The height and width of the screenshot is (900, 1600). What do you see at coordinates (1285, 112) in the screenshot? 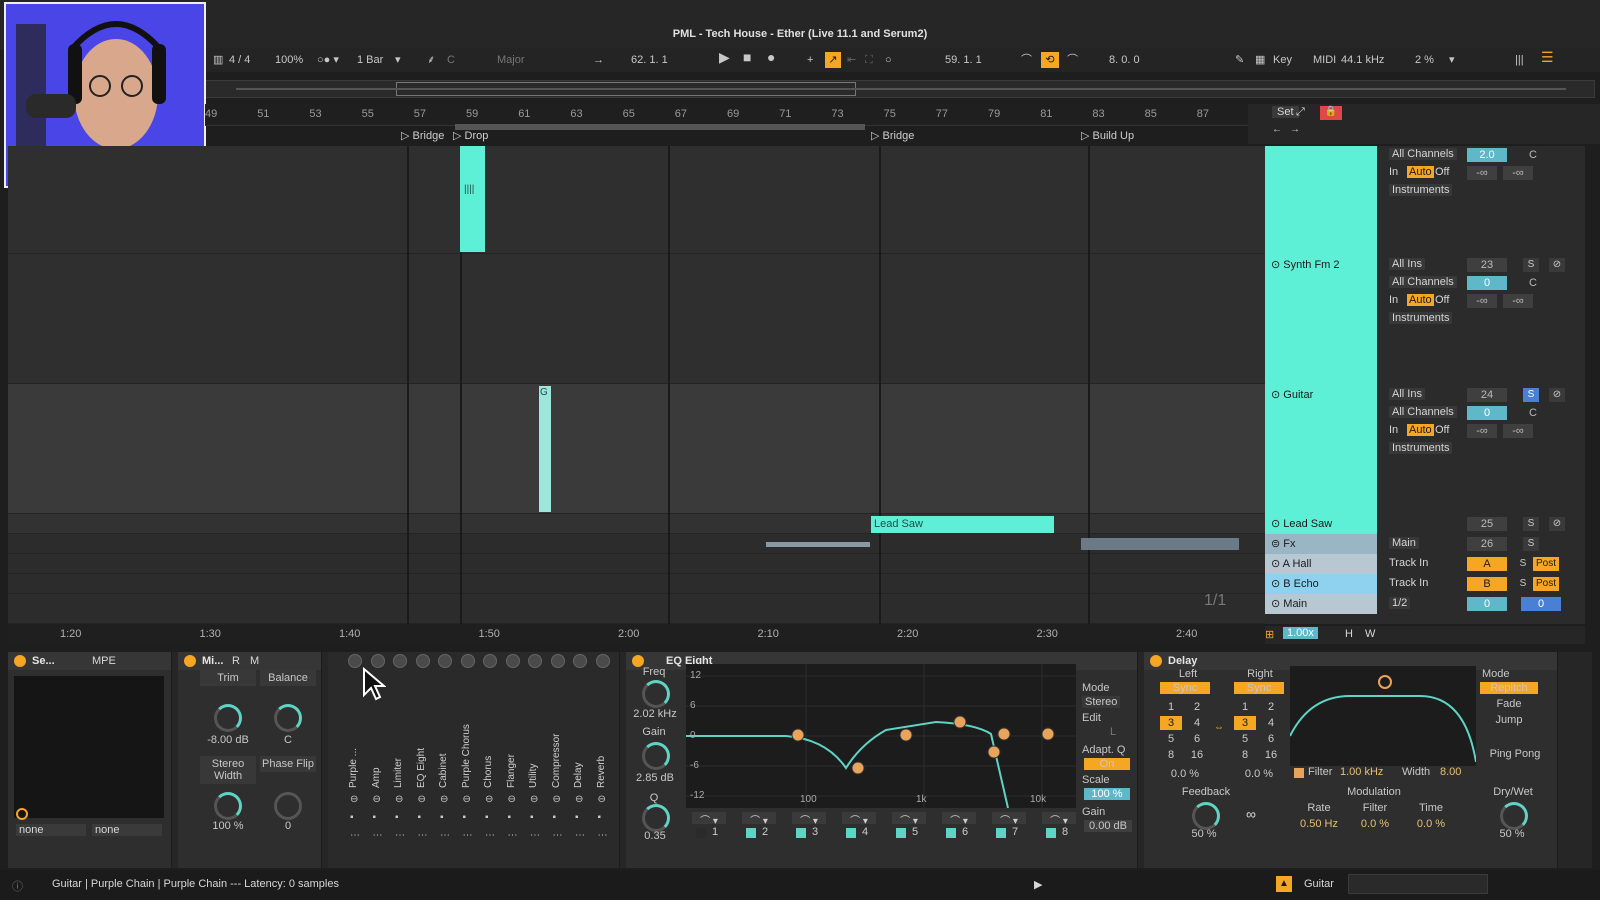
I see `set-button: Set` at bounding box center [1285, 112].